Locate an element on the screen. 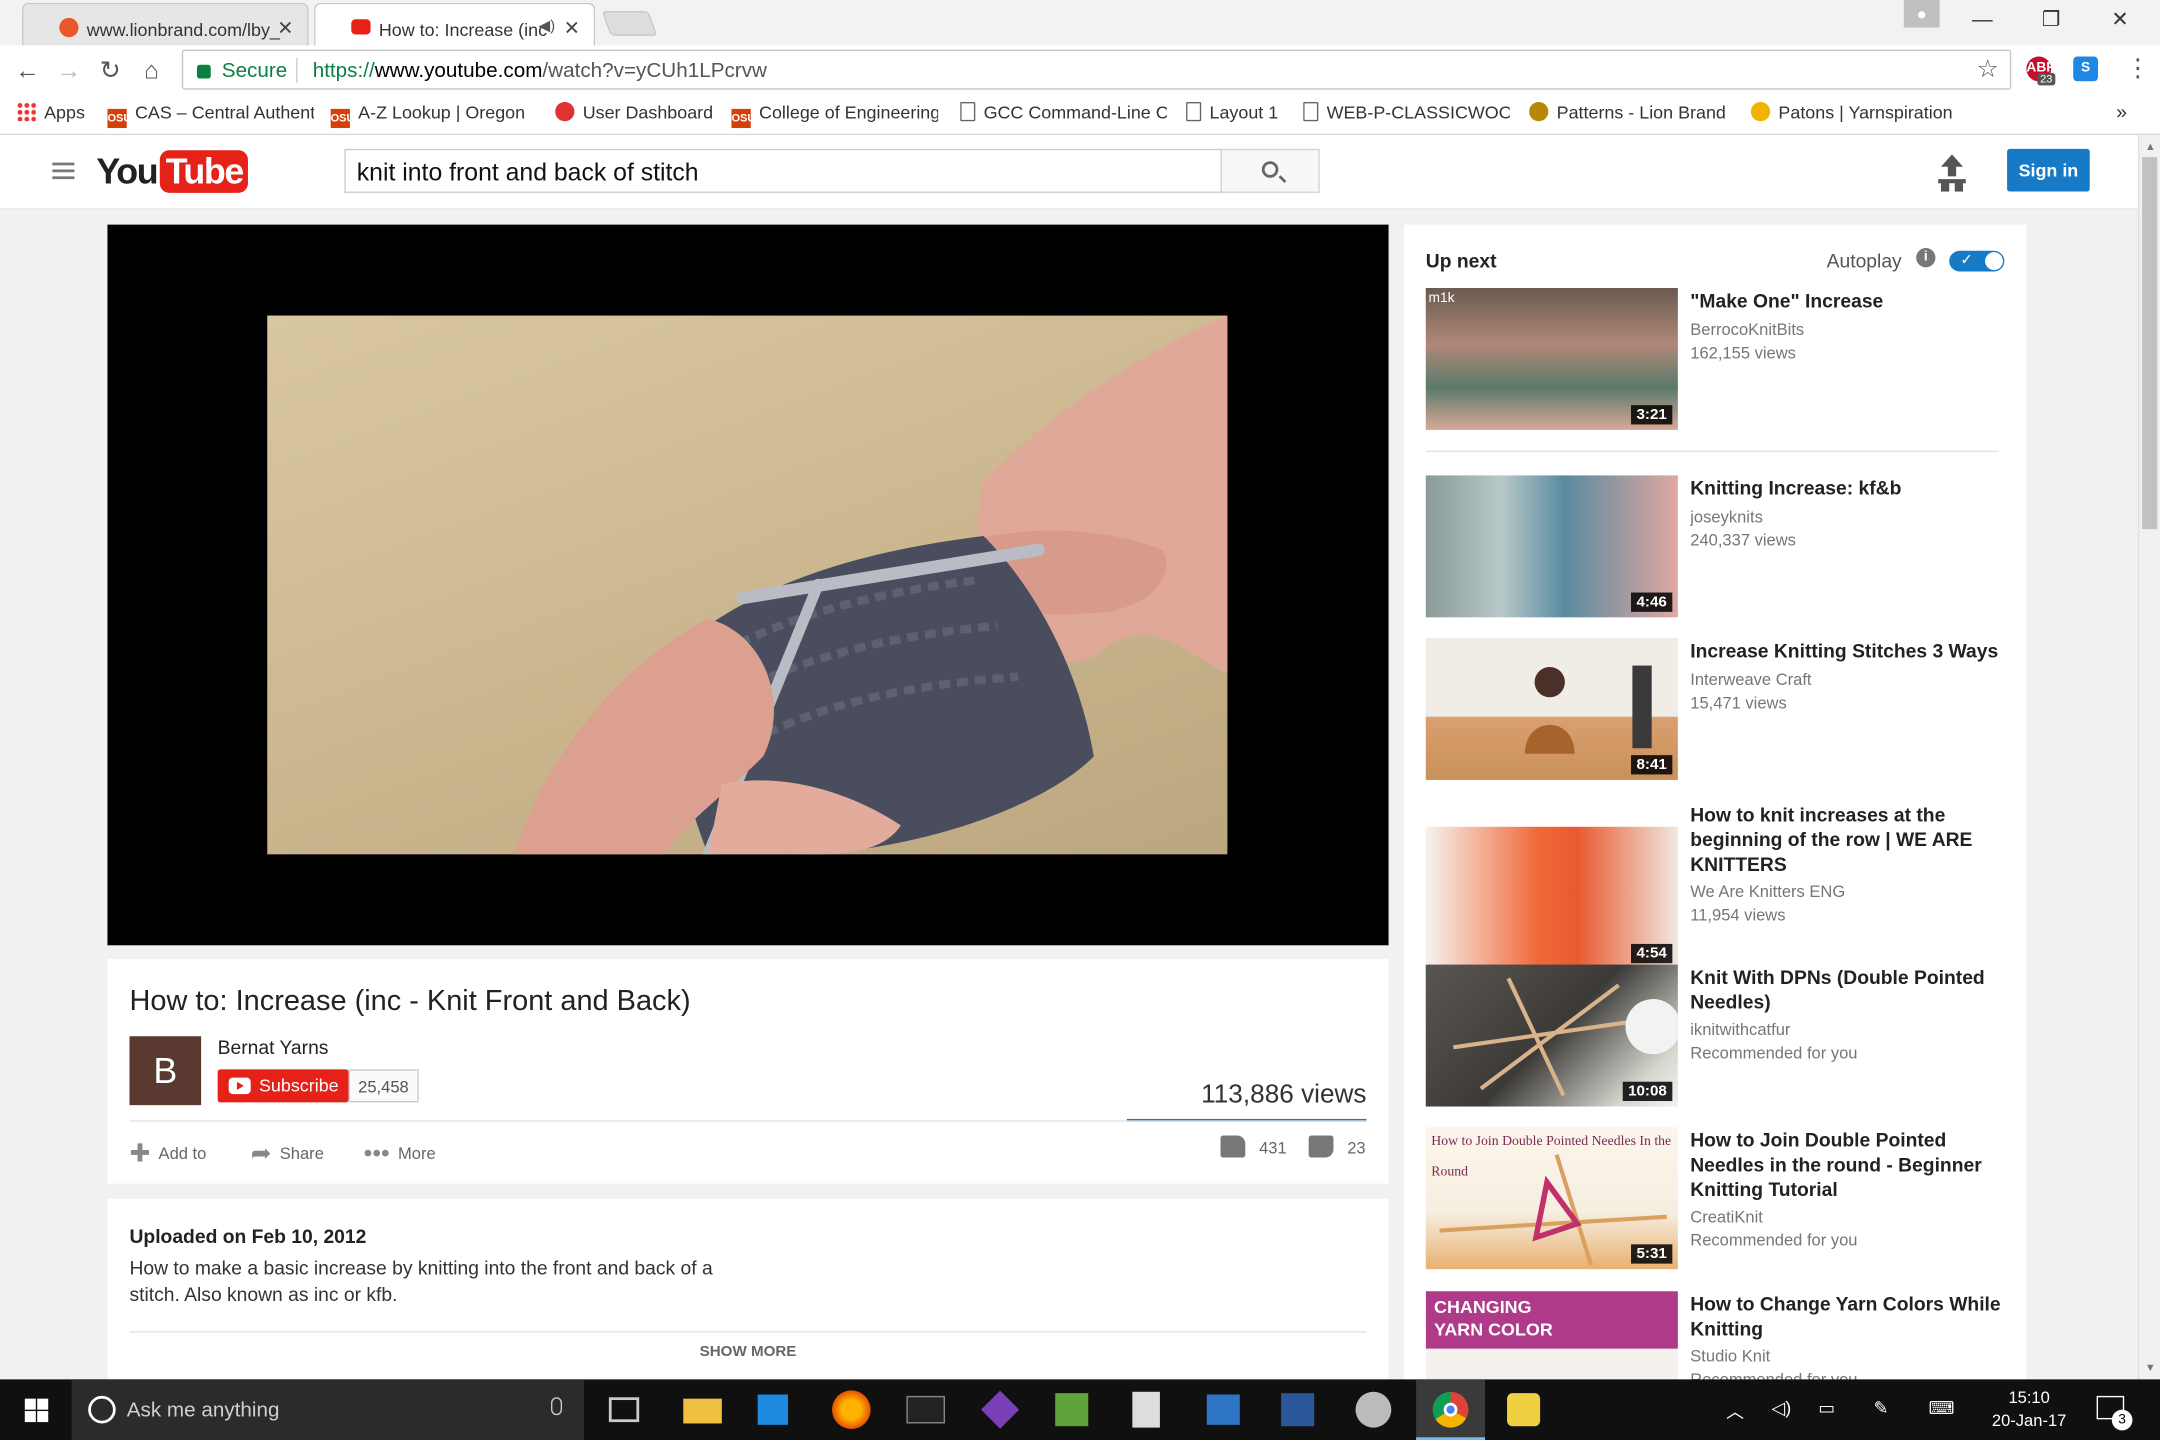 This screenshot has height=1440, width=2160. share-button: ➦ Share is located at coordinates (287, 1154).